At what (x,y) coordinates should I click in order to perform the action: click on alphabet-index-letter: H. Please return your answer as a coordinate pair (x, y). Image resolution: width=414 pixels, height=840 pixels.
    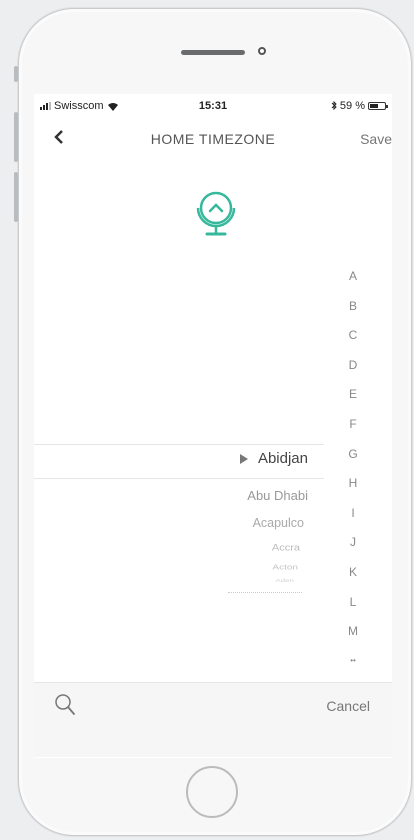
    Looking at the image, I should click on (353, 488).